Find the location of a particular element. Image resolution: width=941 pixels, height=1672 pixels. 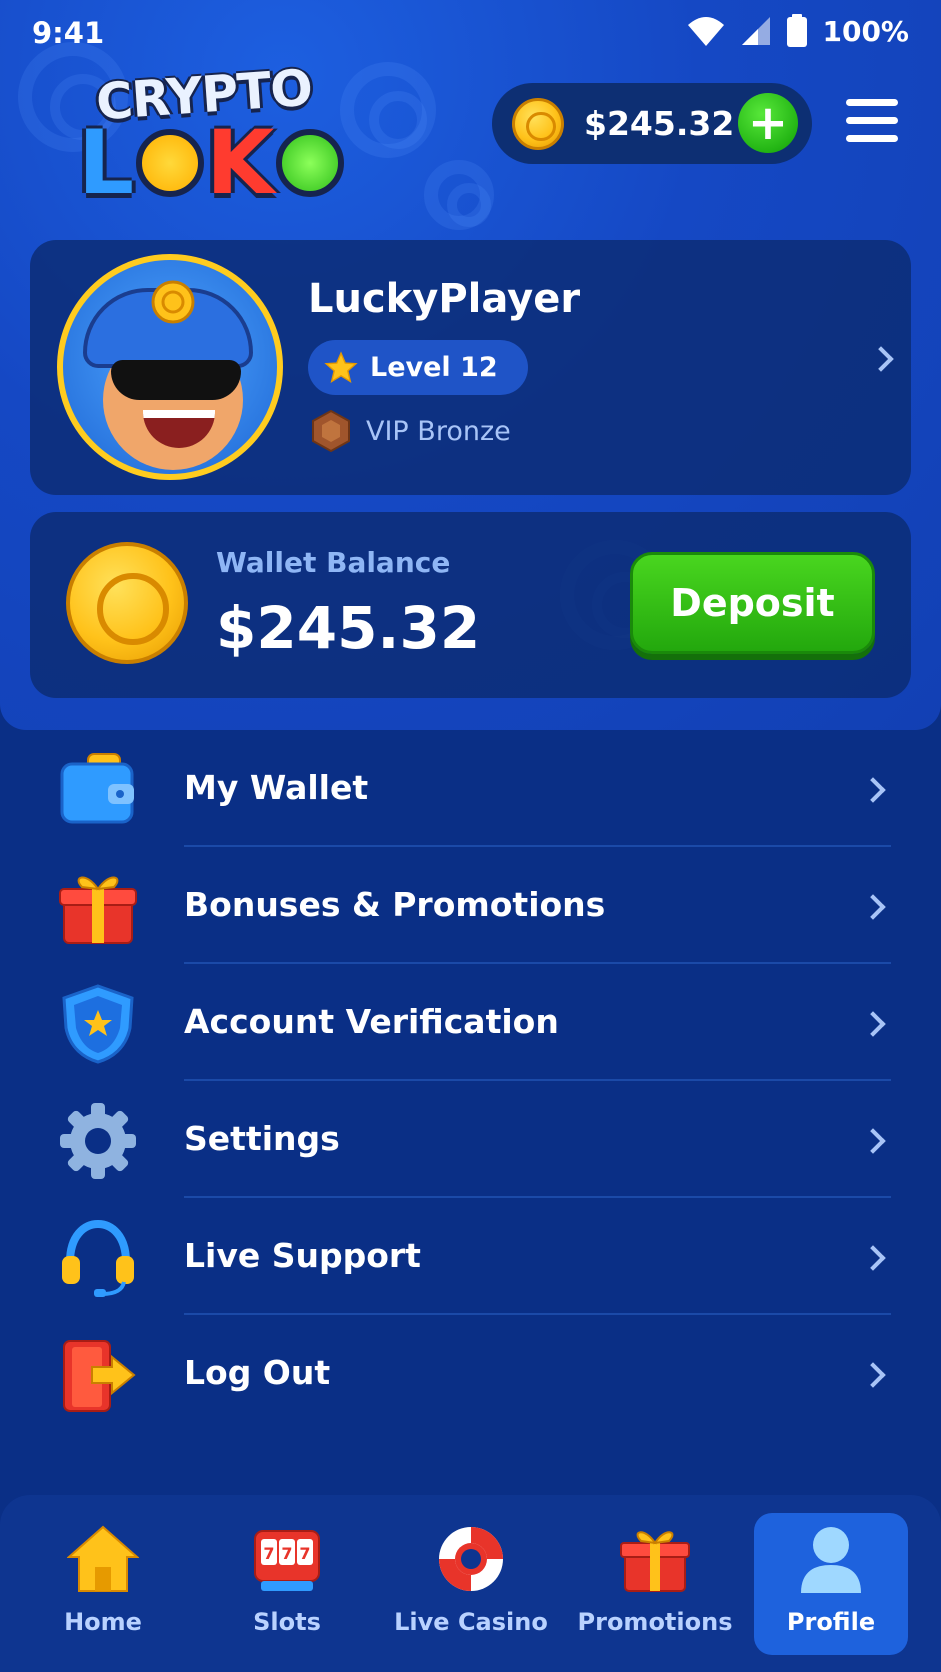

username: LuckyPlayer is located at coordinates (444, 299).